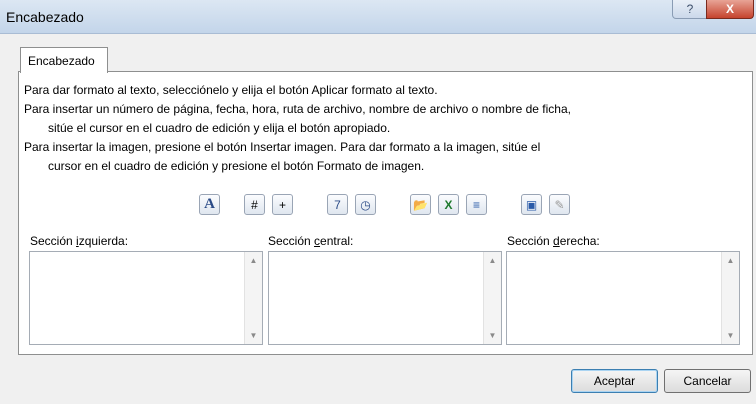  I want to click on date-button: 7, so click(337, 204).